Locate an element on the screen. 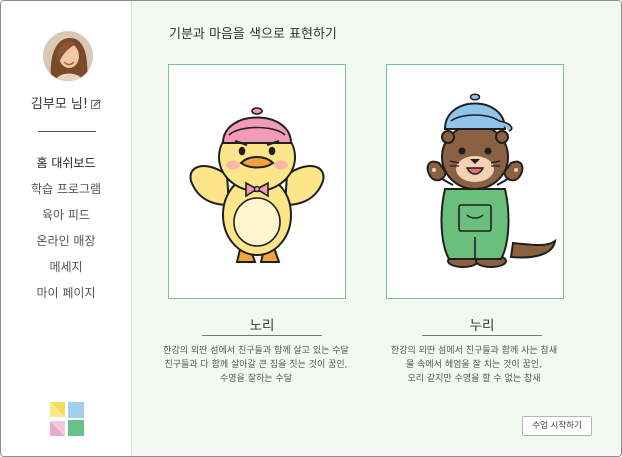 The image size is (622, 457). brand-logo-icon is located at coordinates (67, 419).